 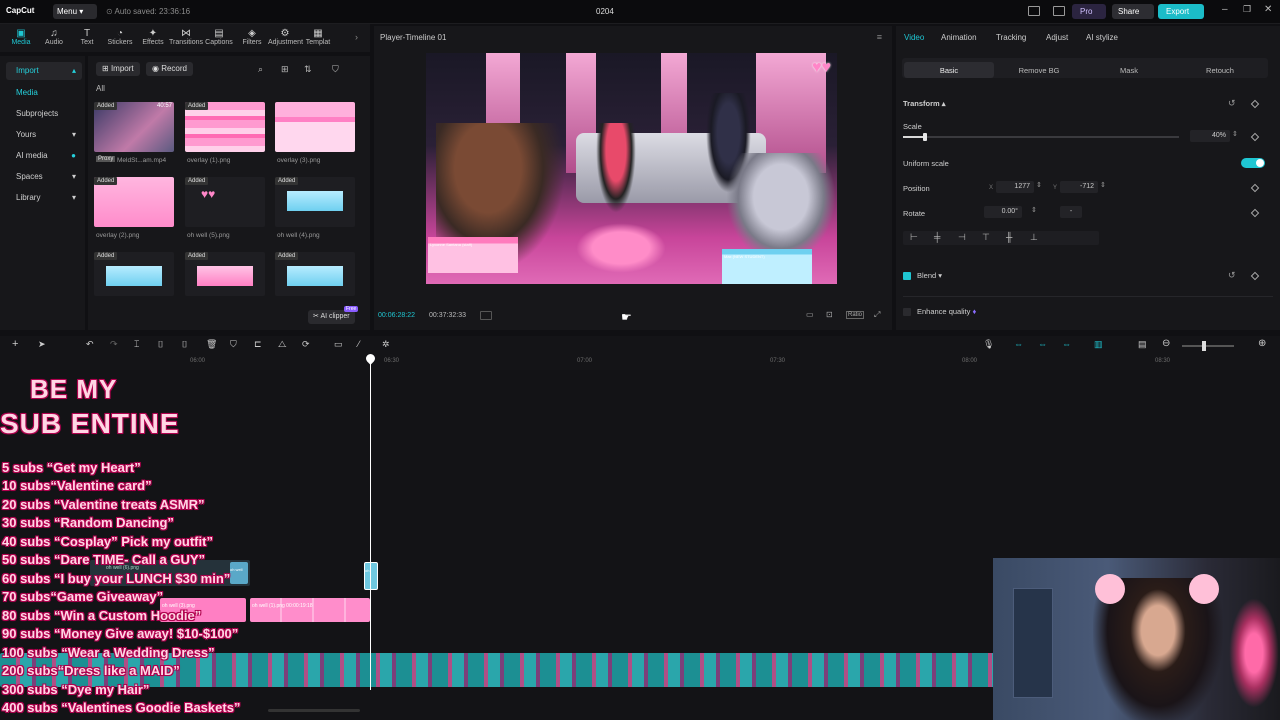 What do you see at coordinates (1220, 70) in the screenshot?
I see `subtab-retouch: Retouch` at bounding box center [1220, 70].